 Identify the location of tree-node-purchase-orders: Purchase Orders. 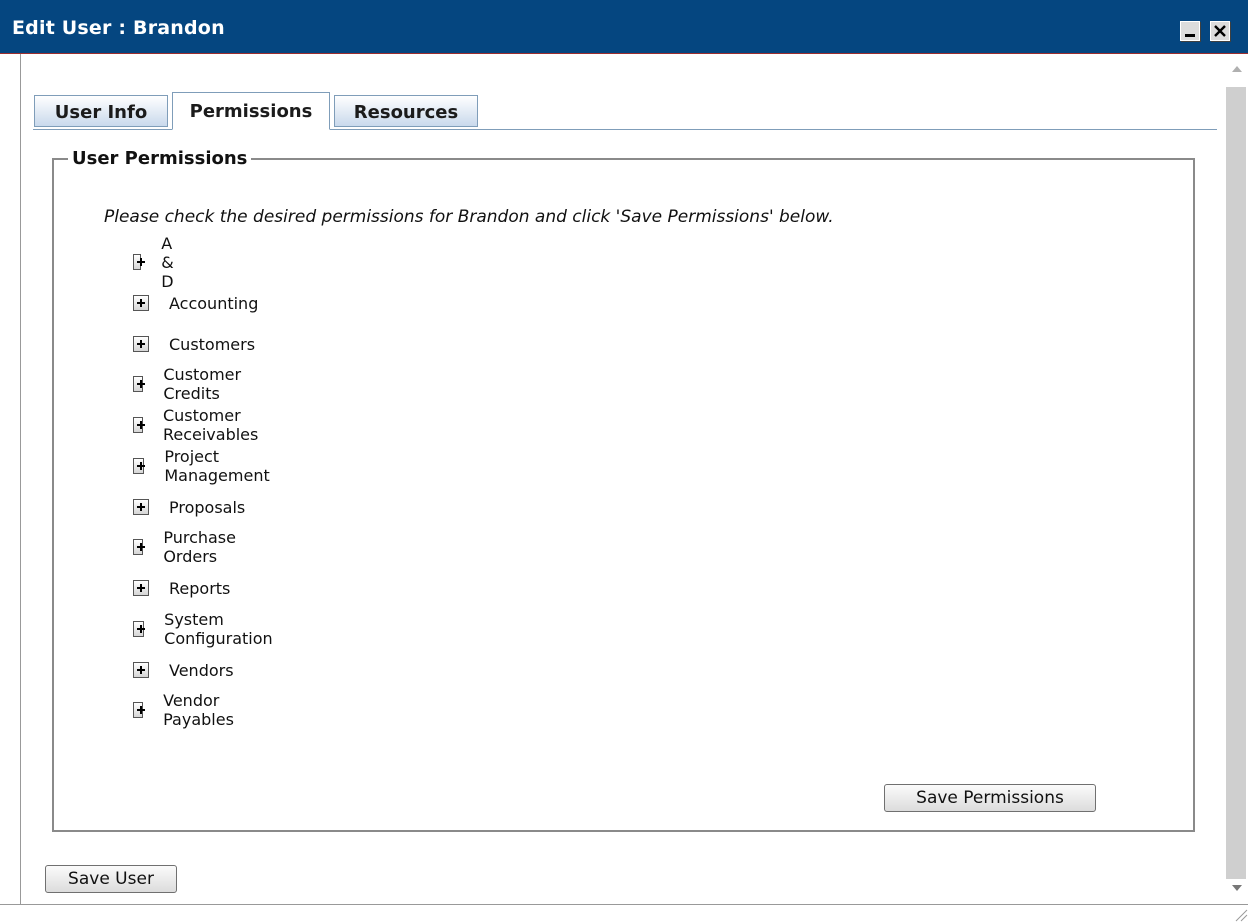
(187, 547).